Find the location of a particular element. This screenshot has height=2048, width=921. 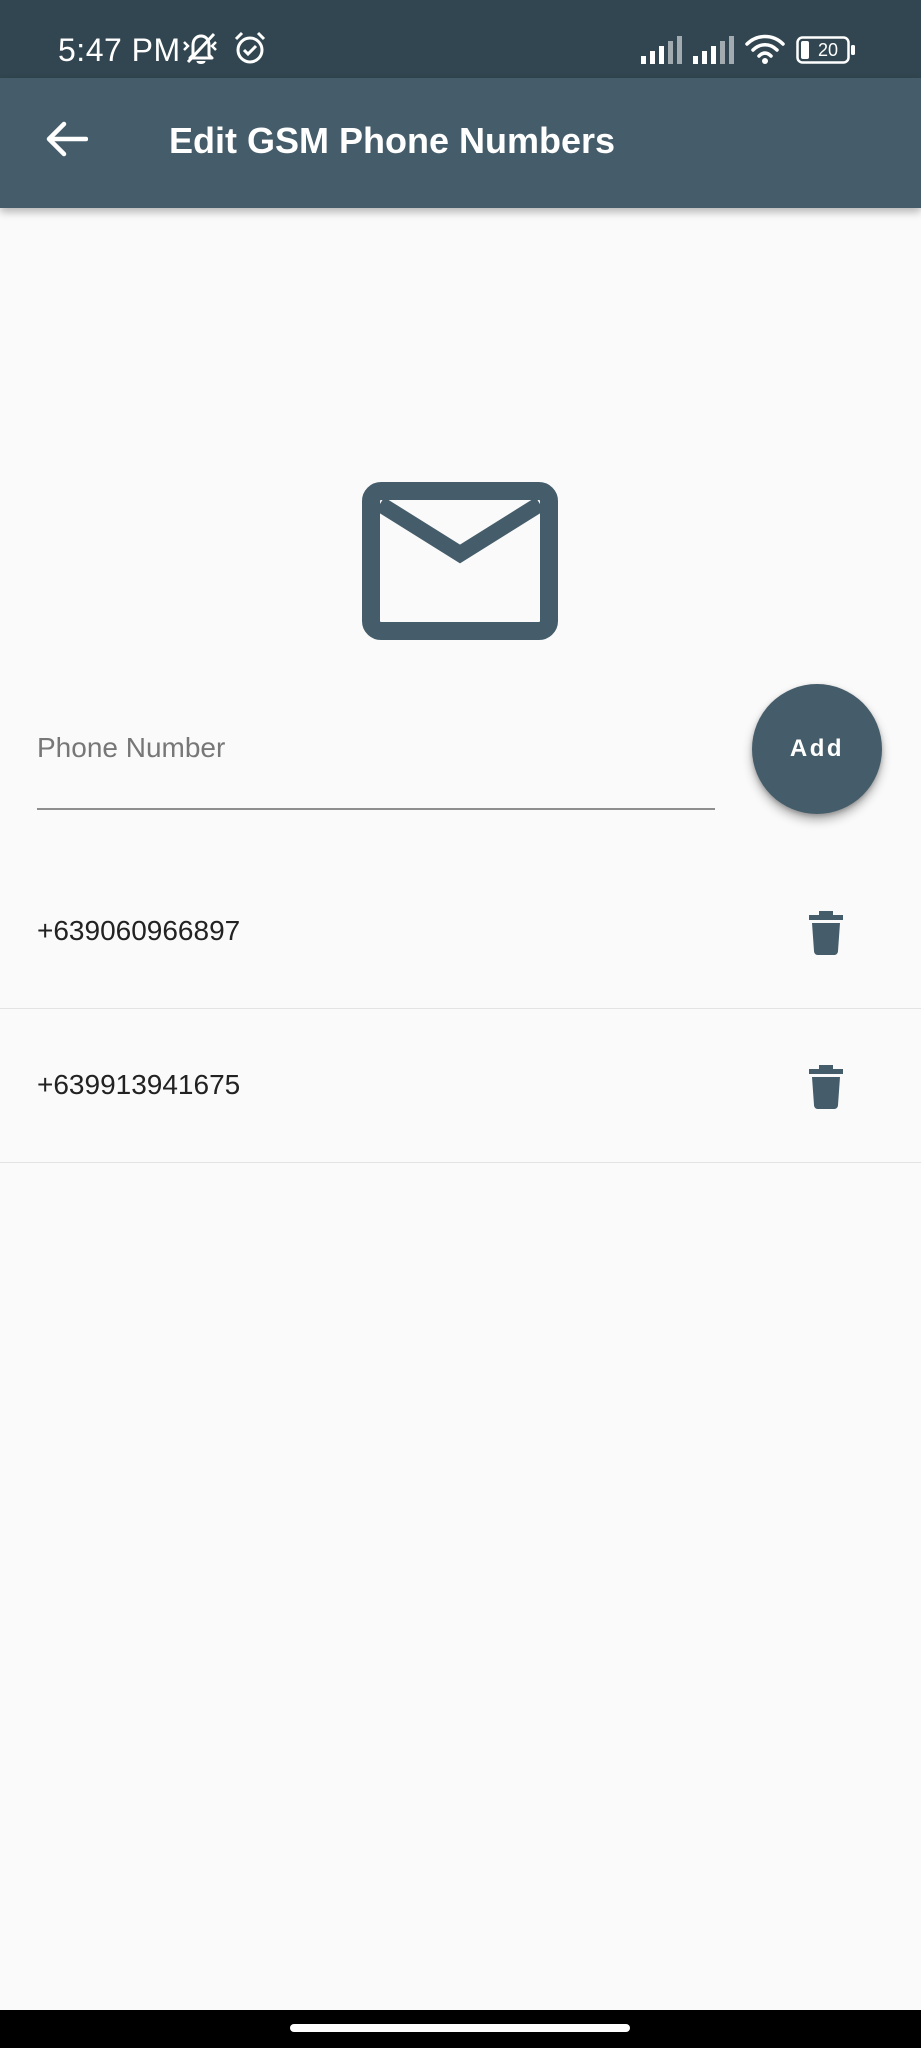

wifi-icon is located at coordinates (765, 49).